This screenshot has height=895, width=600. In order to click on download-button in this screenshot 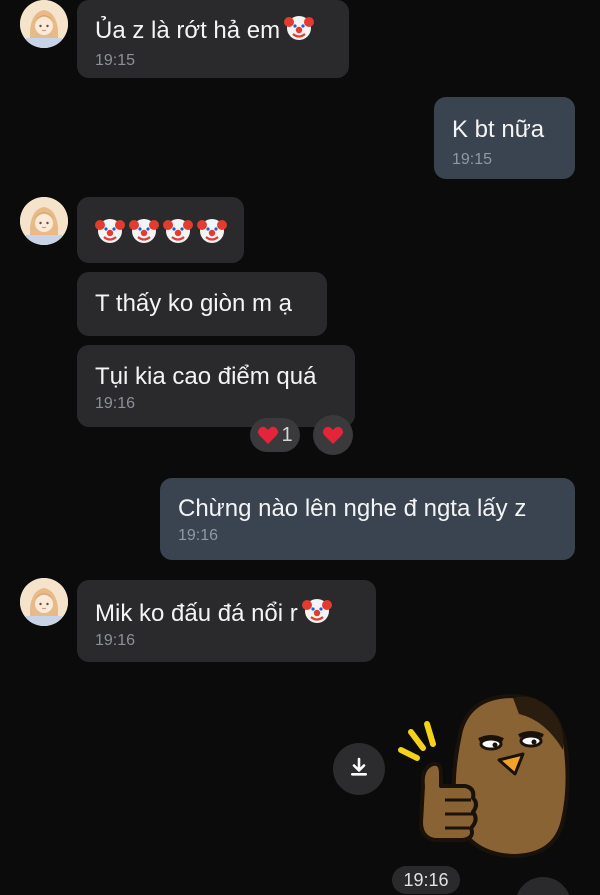, I will do `click(359, 769)`.